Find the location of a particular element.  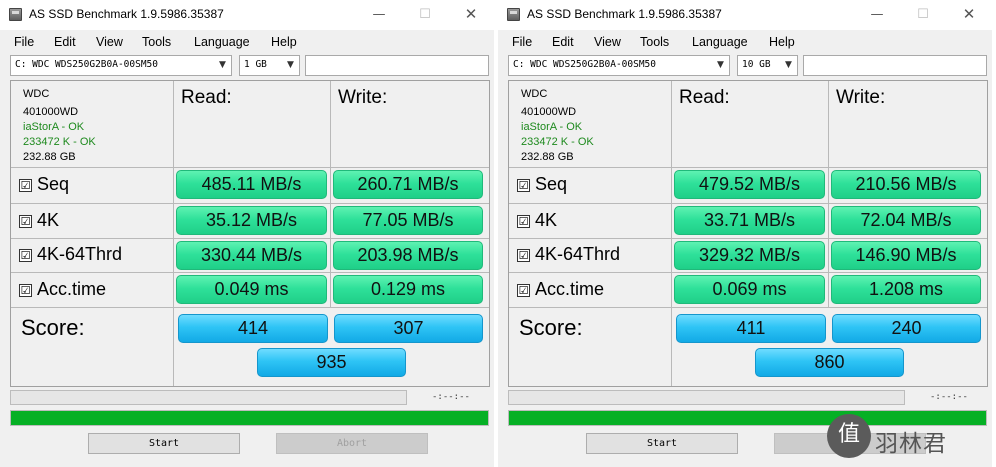

test-size-select: 10 GB ▼ is located at coordinates (767, 65).